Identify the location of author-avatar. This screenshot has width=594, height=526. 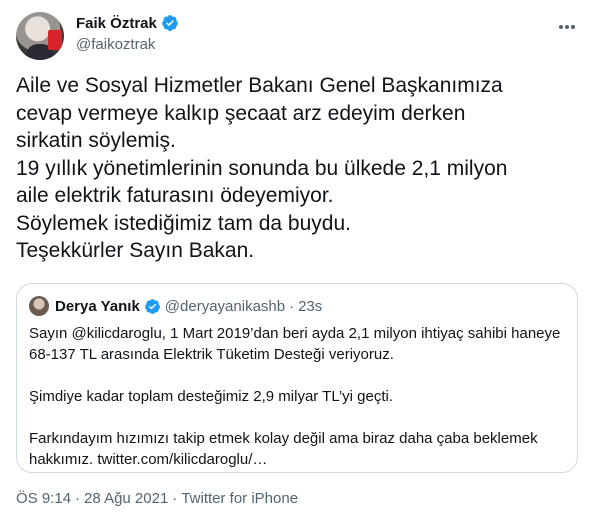
(40, 36).